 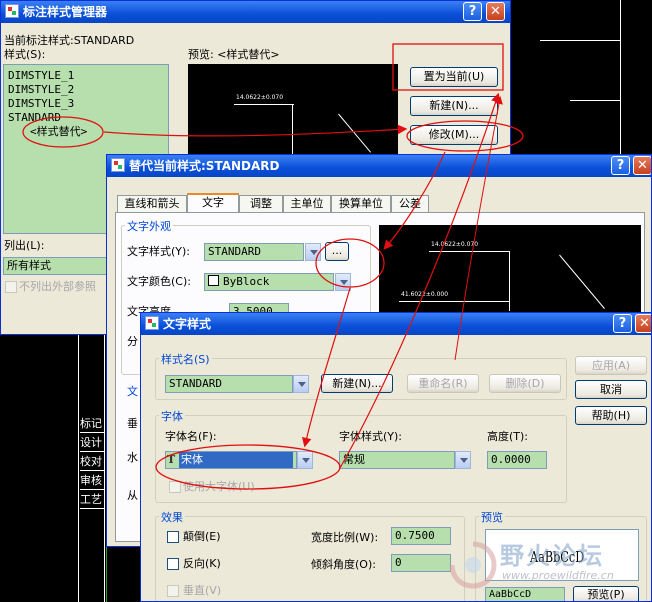 I want to click on text-color-select: ByBlock, so click(x=269, y=282).